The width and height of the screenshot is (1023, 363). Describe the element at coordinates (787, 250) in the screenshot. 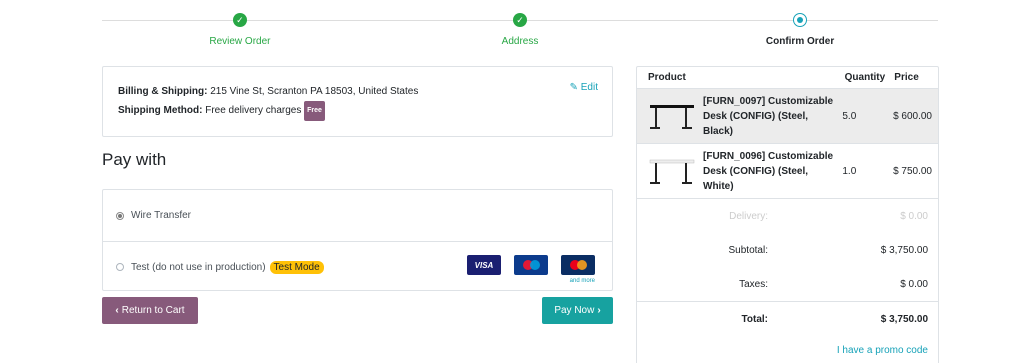

I see `subtotal-row: Subtotal: $ 3,750.00` at that location.